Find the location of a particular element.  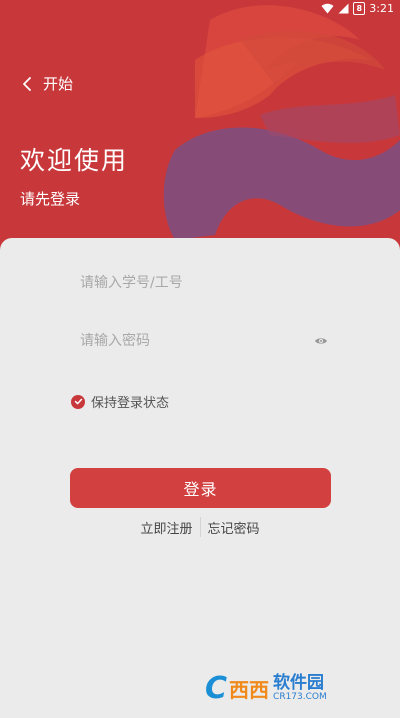

password-field is located at coordinates (201, 341).